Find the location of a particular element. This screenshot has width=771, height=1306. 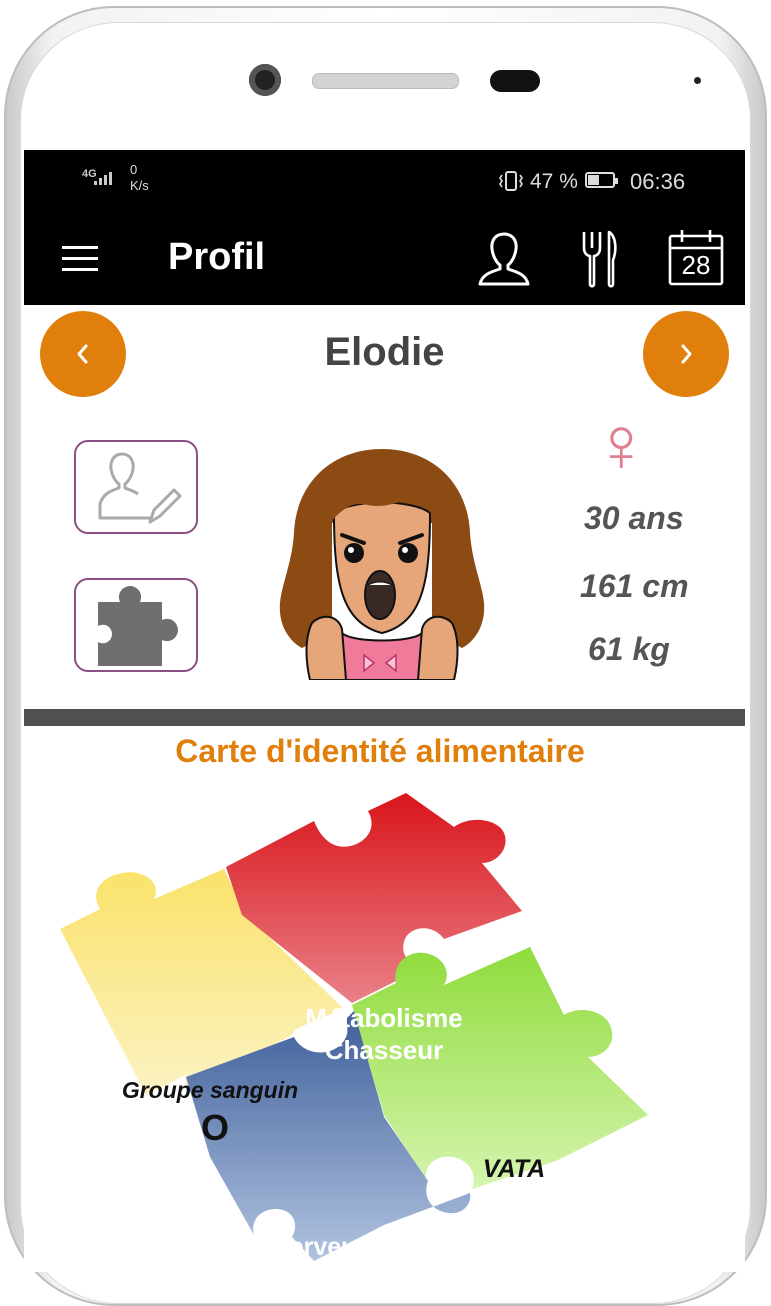

user-icon is located at coordinates (504, 258).